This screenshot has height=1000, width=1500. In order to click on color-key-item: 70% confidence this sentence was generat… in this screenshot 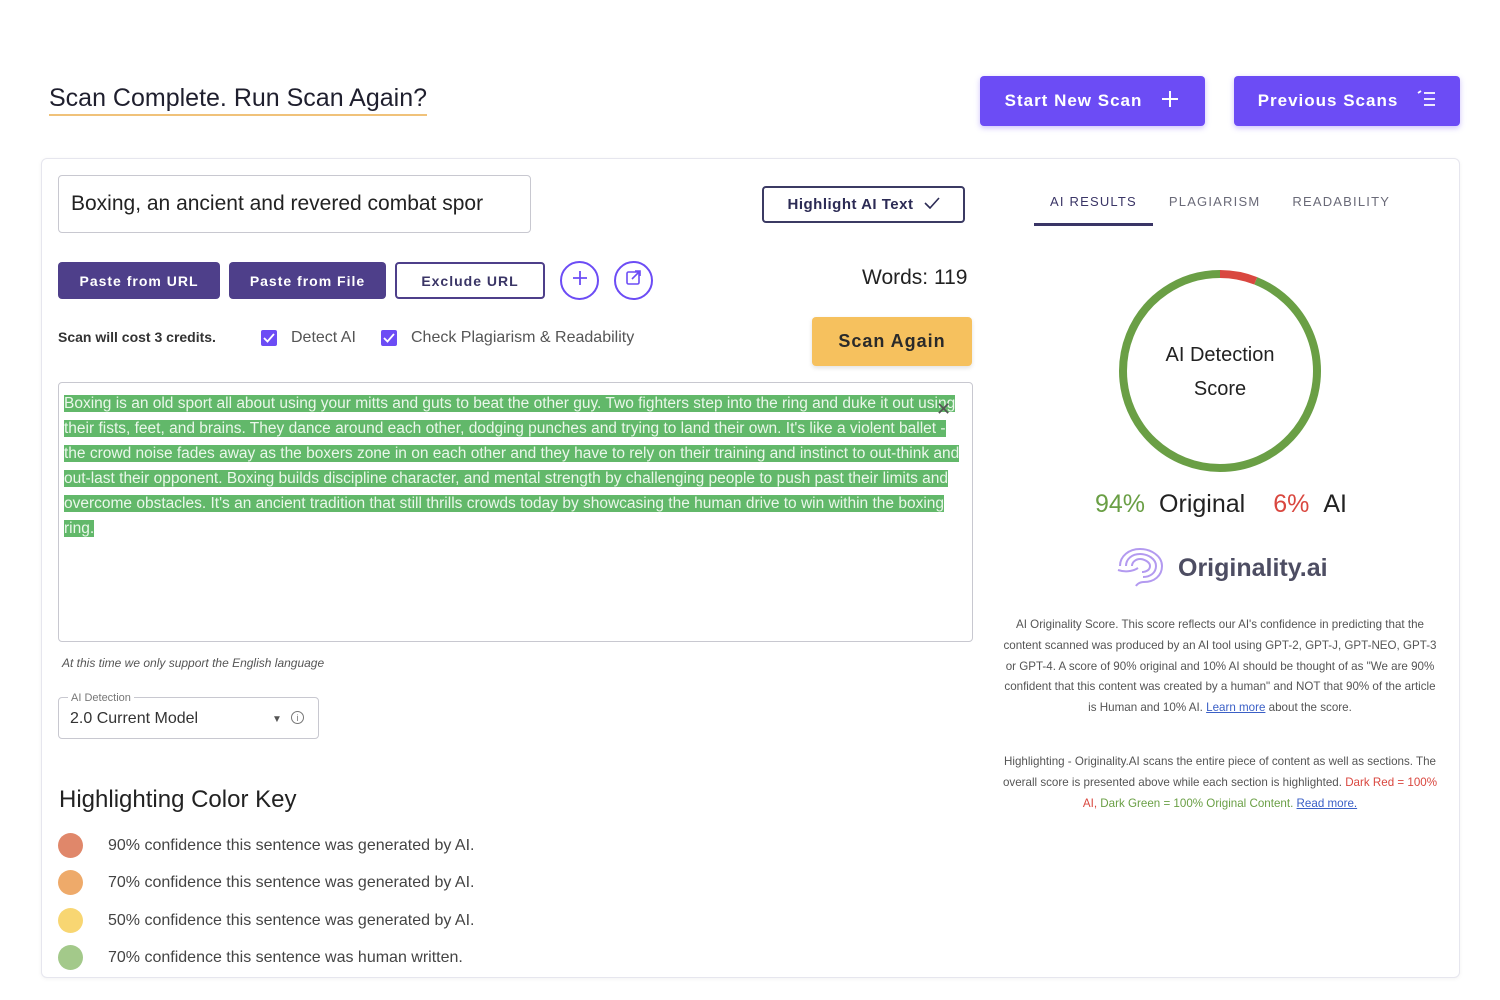, I will do `click(266, 882)`.